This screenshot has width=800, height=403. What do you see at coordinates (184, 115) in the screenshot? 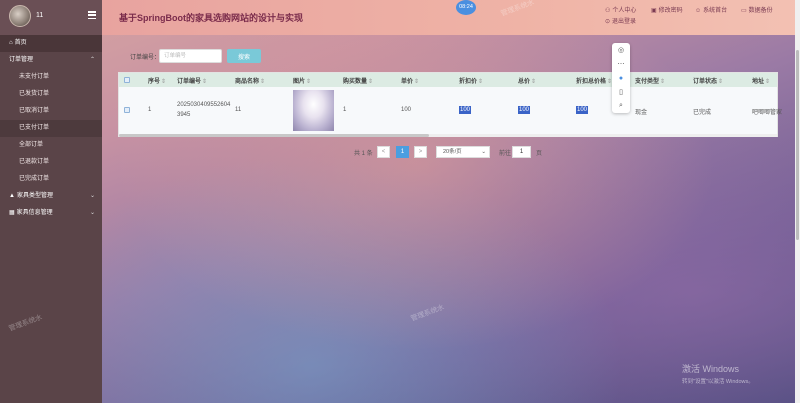
I see `cell-order-no-cont: 3945` at bounding box center [184, 115].